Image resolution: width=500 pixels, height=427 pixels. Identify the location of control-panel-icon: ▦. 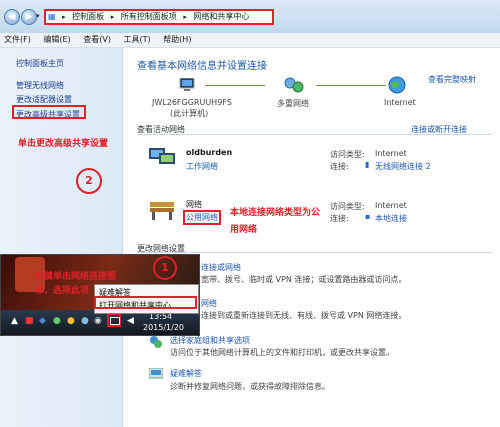
(52, 16).